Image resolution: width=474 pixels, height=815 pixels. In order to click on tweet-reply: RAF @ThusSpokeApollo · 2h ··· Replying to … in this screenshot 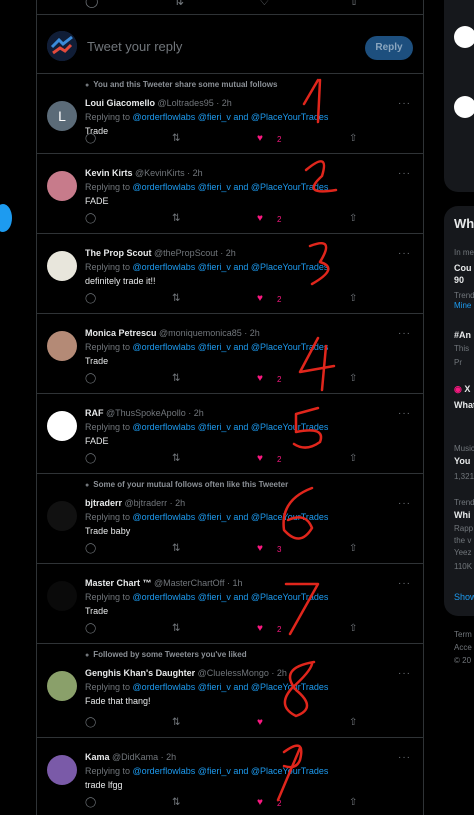, I will do `click(230, 434)`.